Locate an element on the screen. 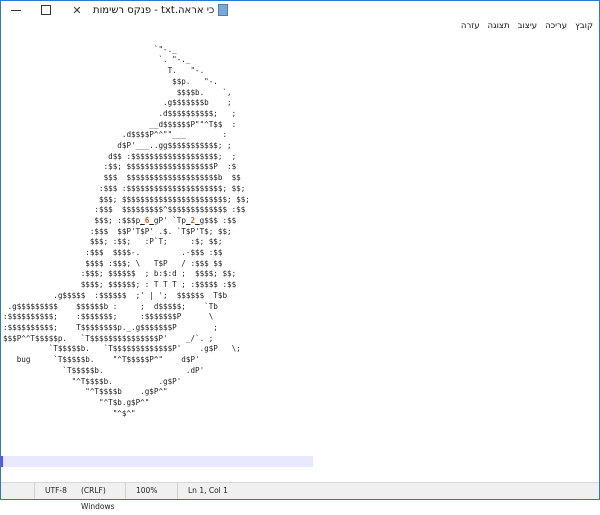  menu-help: עזרה is located at coordinates (470, 26).